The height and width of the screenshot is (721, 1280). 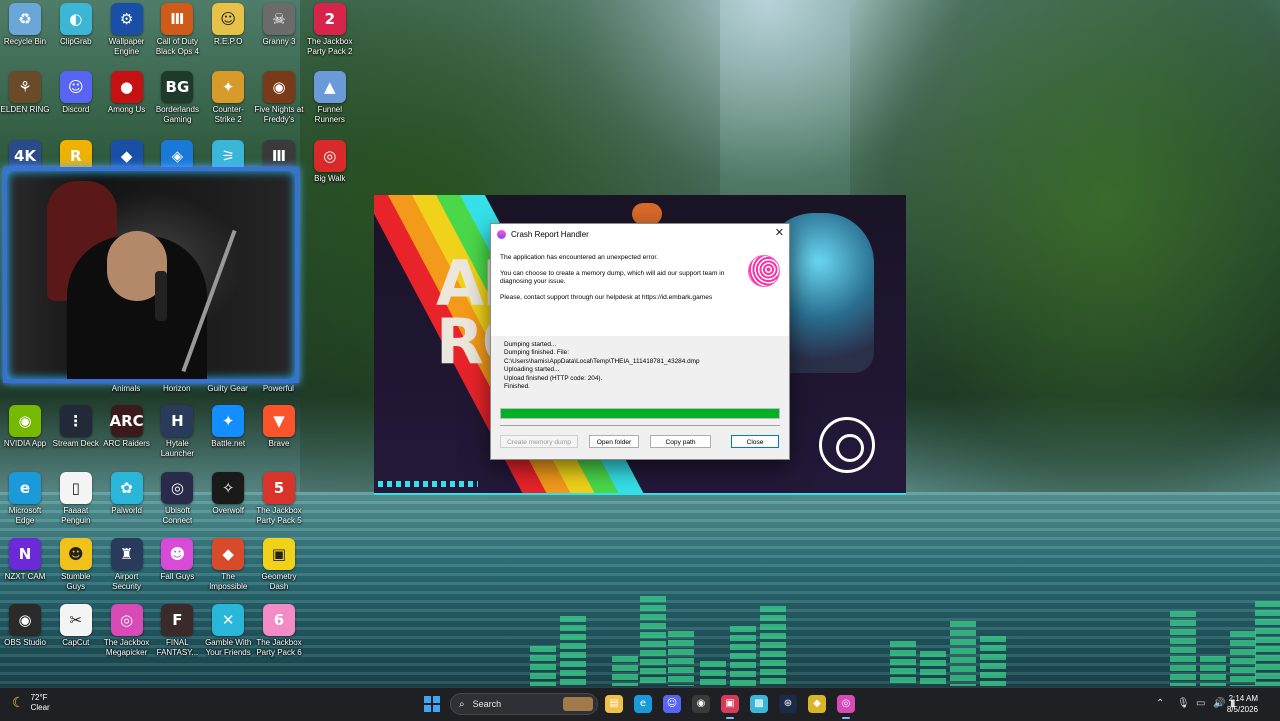 What do you see at coordinates (640, 234) in the screenshot?
I see `dialog-titlebar: Crash Report Handler ✕` at bounding box center [640, 234].